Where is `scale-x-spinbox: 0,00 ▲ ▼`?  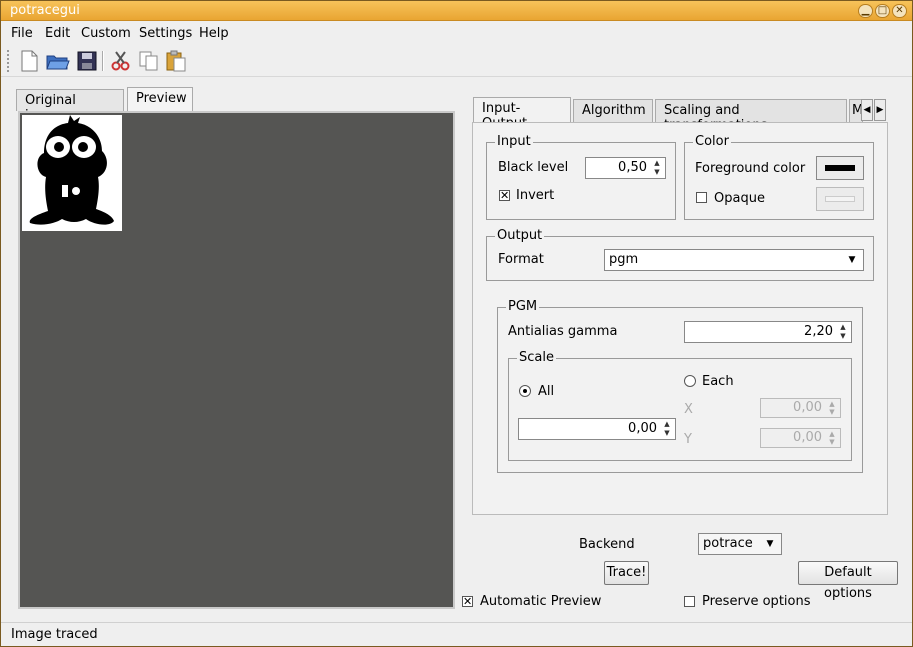
scale-x-spinbox: 0,00 ▲ ▼ is located at coordinates (800, 408).